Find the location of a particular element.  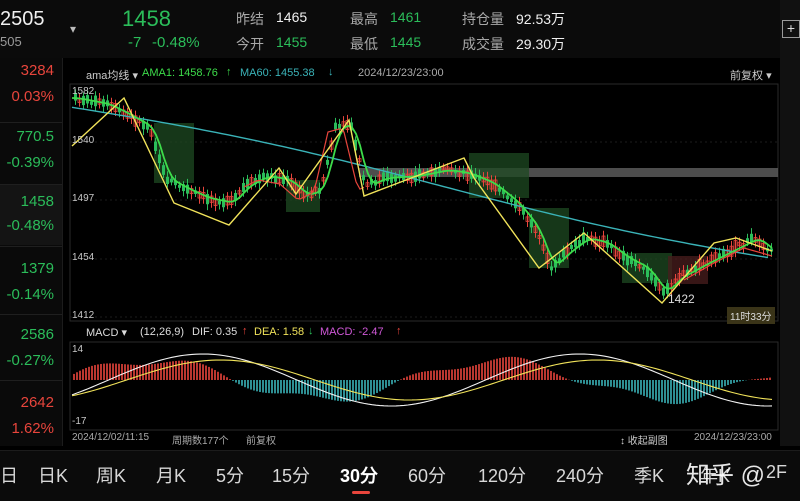

open-label: 今开 is located at coordinates (250, 44).